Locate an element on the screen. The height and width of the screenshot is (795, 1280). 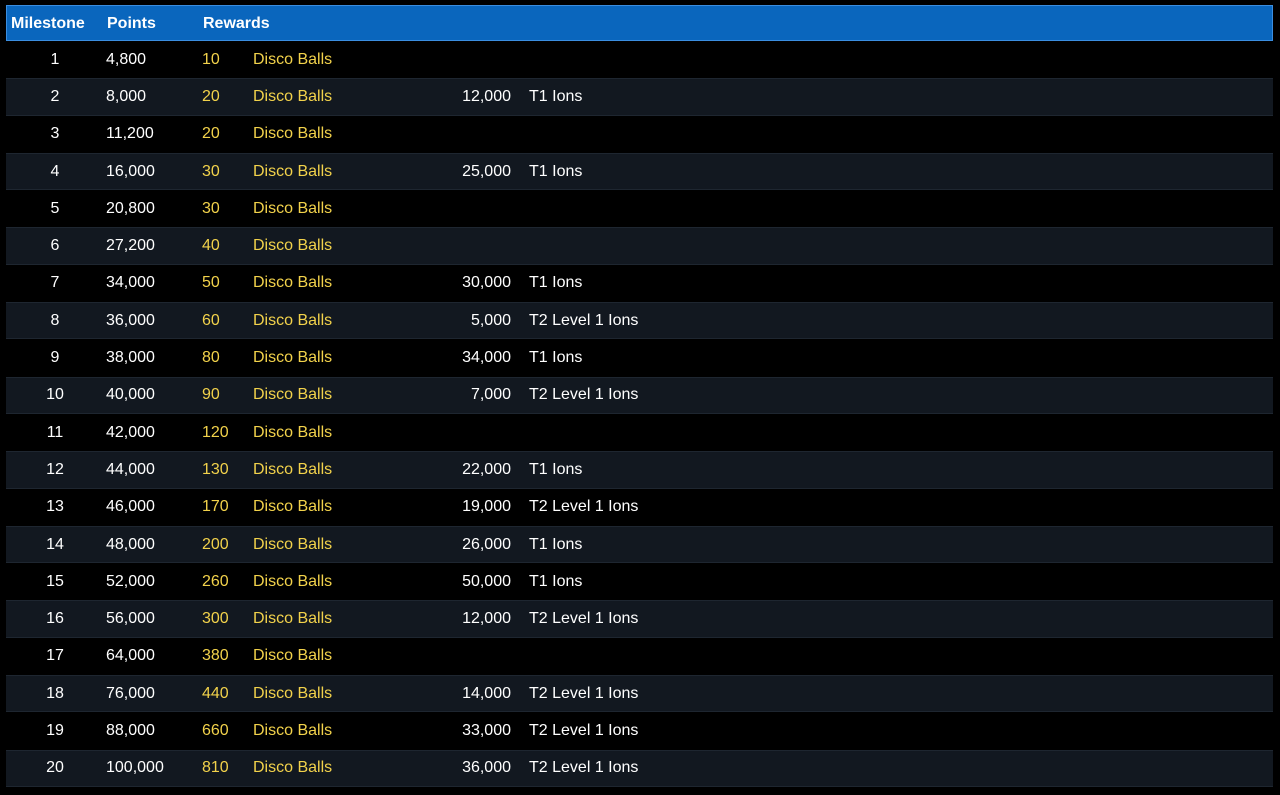
extra-reward-quantity-cell: 25,000 is located at coordinates (486, 171).